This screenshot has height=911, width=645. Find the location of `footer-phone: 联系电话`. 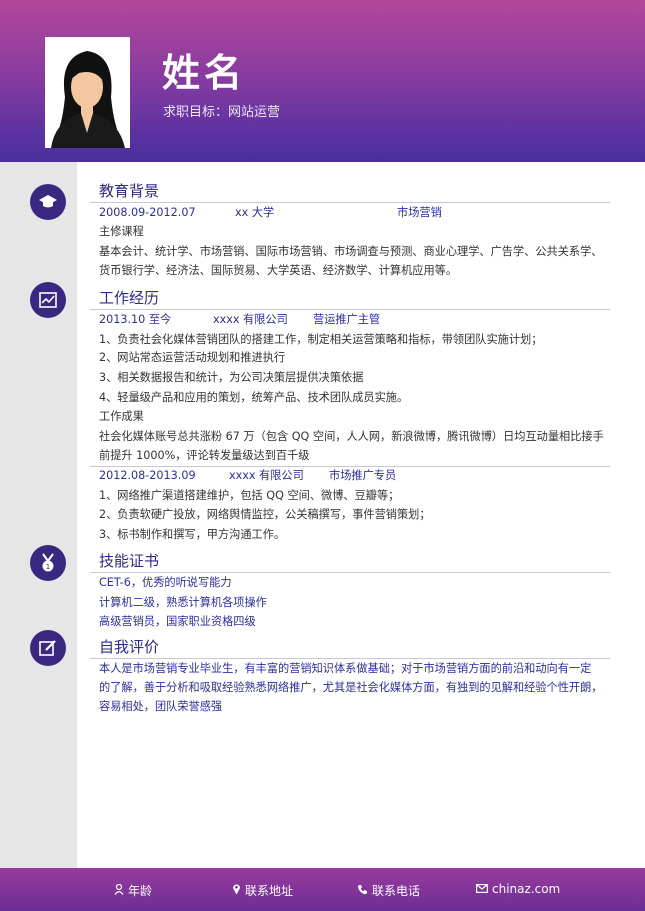

footer-phone: 联系电话 is located at coordinates (388, 890).